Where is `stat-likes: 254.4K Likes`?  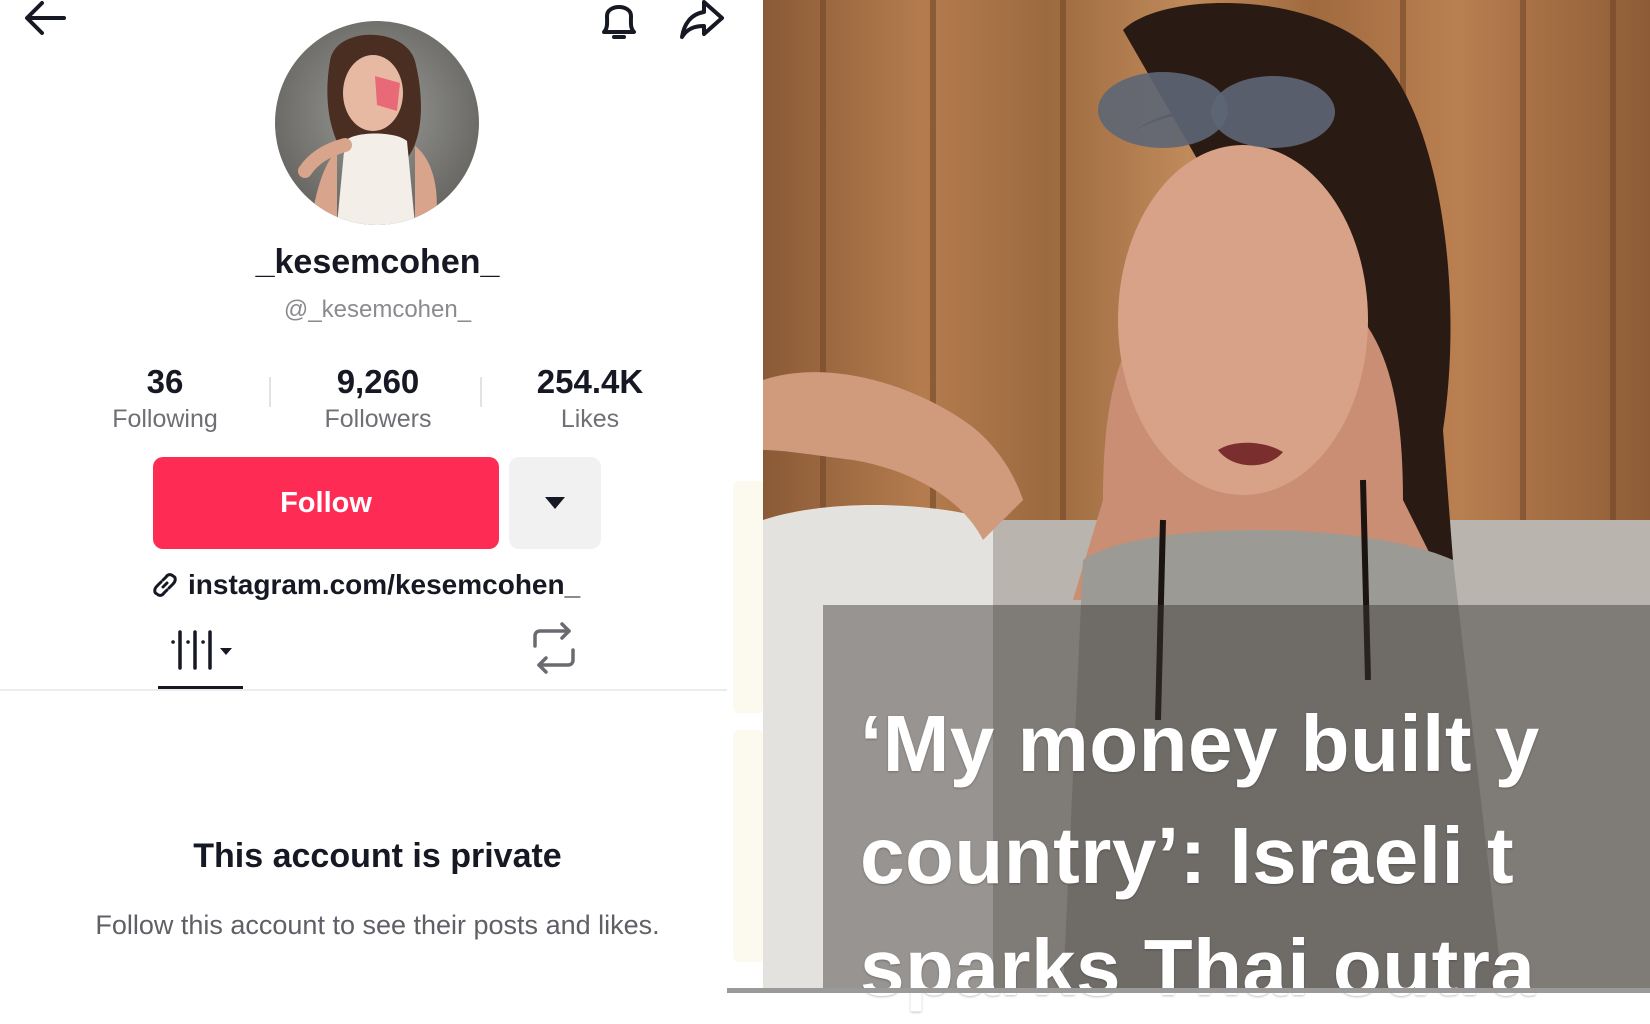 stat-likes: 254.4K Likes is located at coordinates (590, 398).